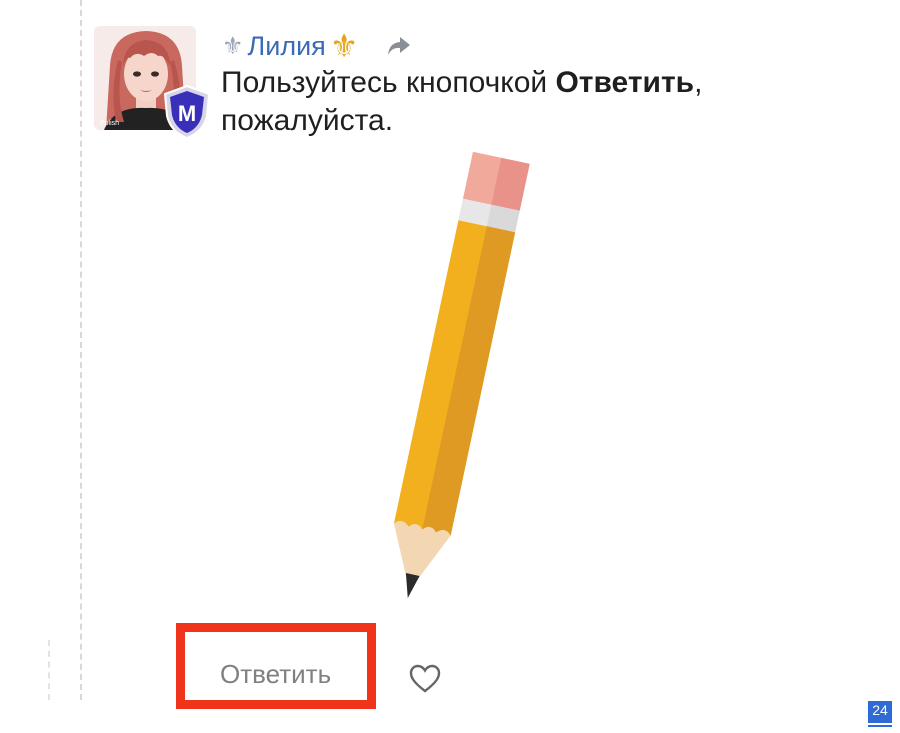  I want to click on thread-line-secondary, so click(49, 670).